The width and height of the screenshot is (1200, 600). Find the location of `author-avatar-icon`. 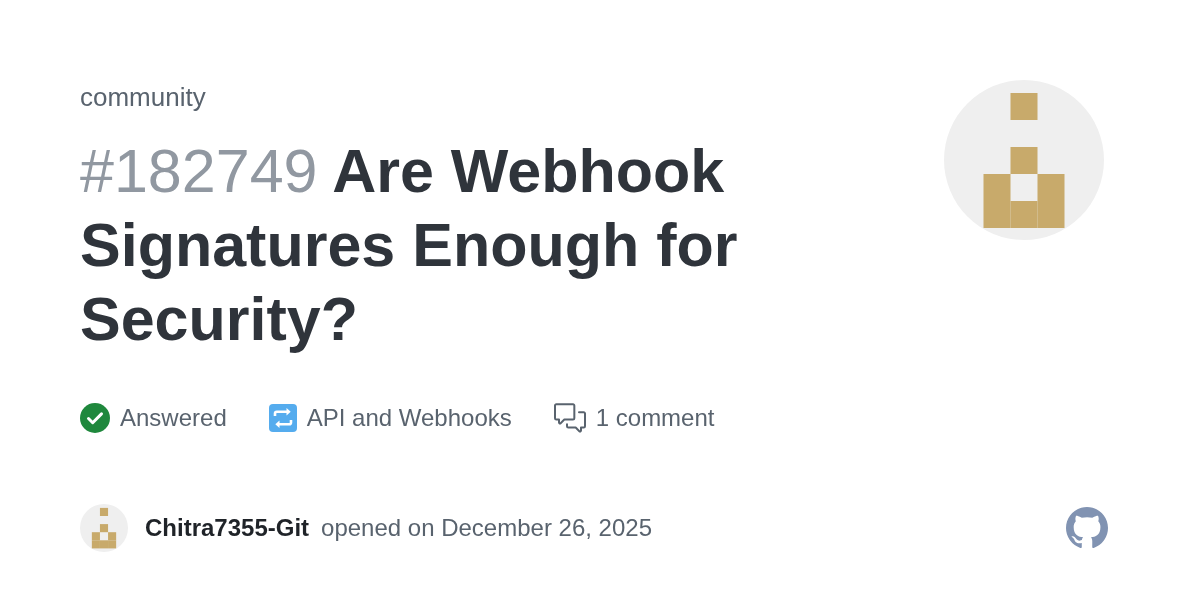

author-avatar-icon is located at coordinates (104, 528).